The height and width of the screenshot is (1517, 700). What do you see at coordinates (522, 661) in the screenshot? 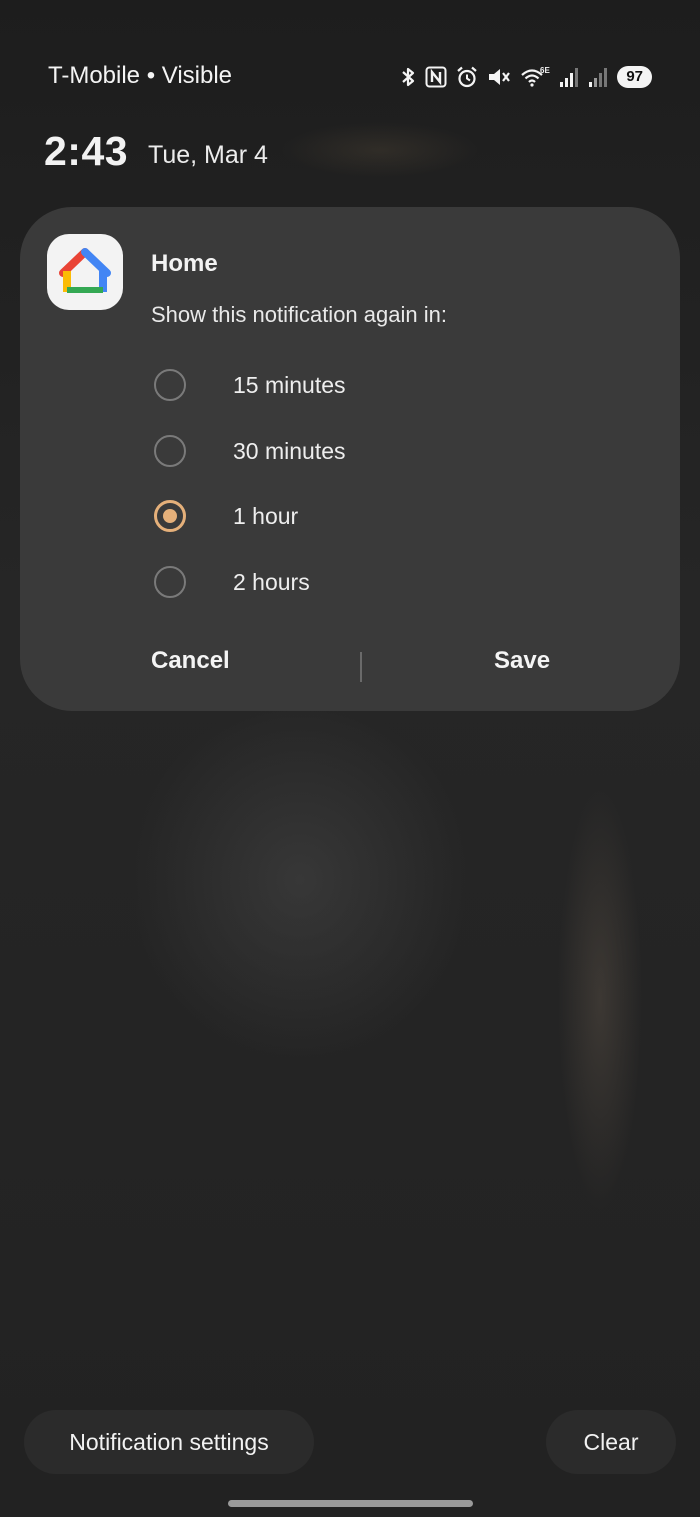
I see `save-button: Save` at bounding box center [522, 661].